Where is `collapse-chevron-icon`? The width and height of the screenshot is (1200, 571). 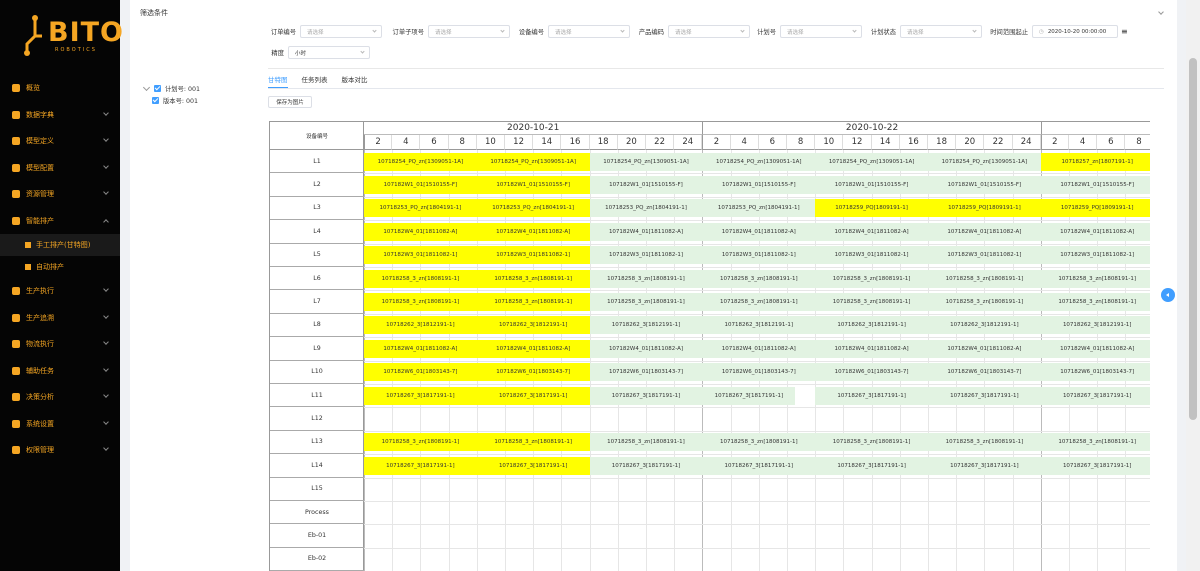 collapse-chevron-icon is located at coordinates (1161, 12).